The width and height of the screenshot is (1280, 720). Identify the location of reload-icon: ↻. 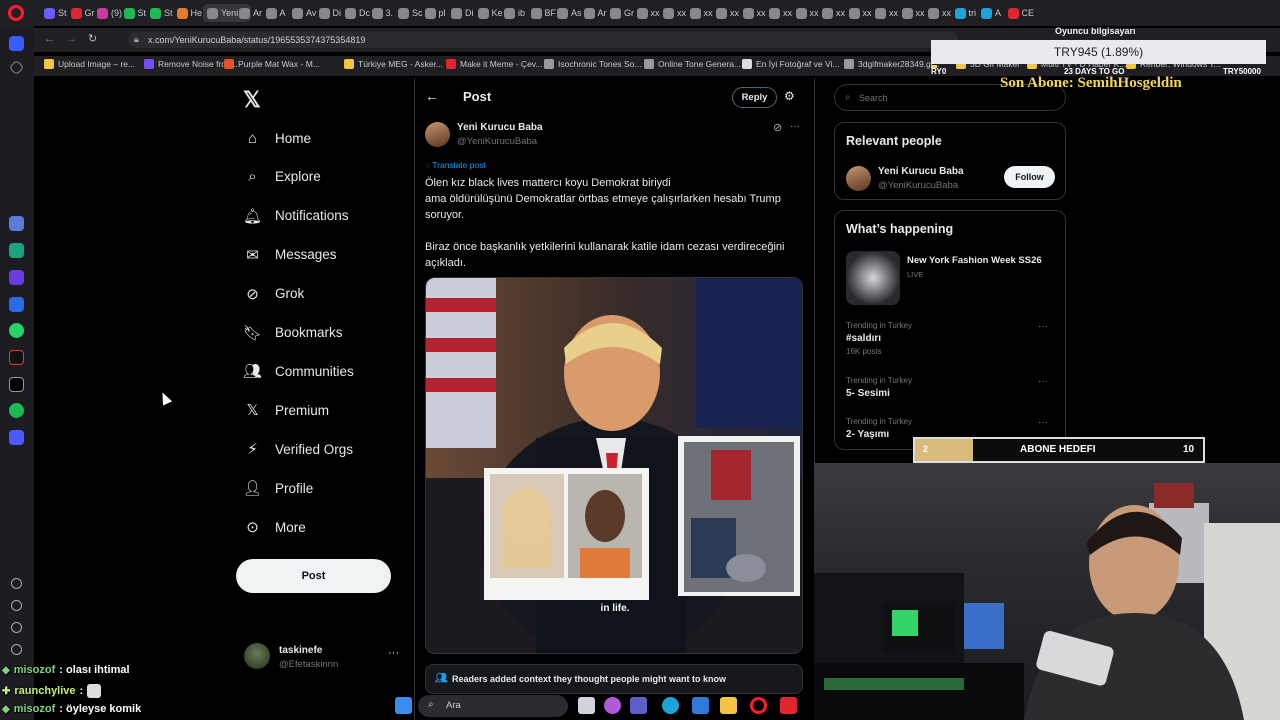
(92, 38).